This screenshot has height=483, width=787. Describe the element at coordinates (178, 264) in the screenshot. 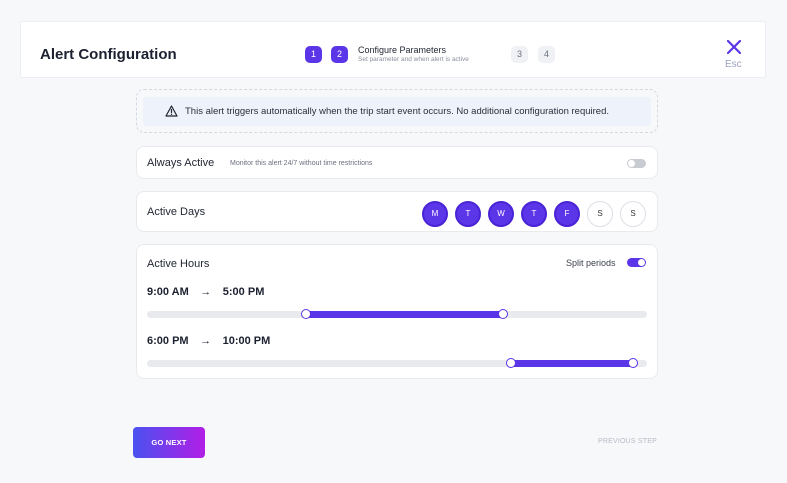

I see `active-hours-label: Active Hours` at that location.